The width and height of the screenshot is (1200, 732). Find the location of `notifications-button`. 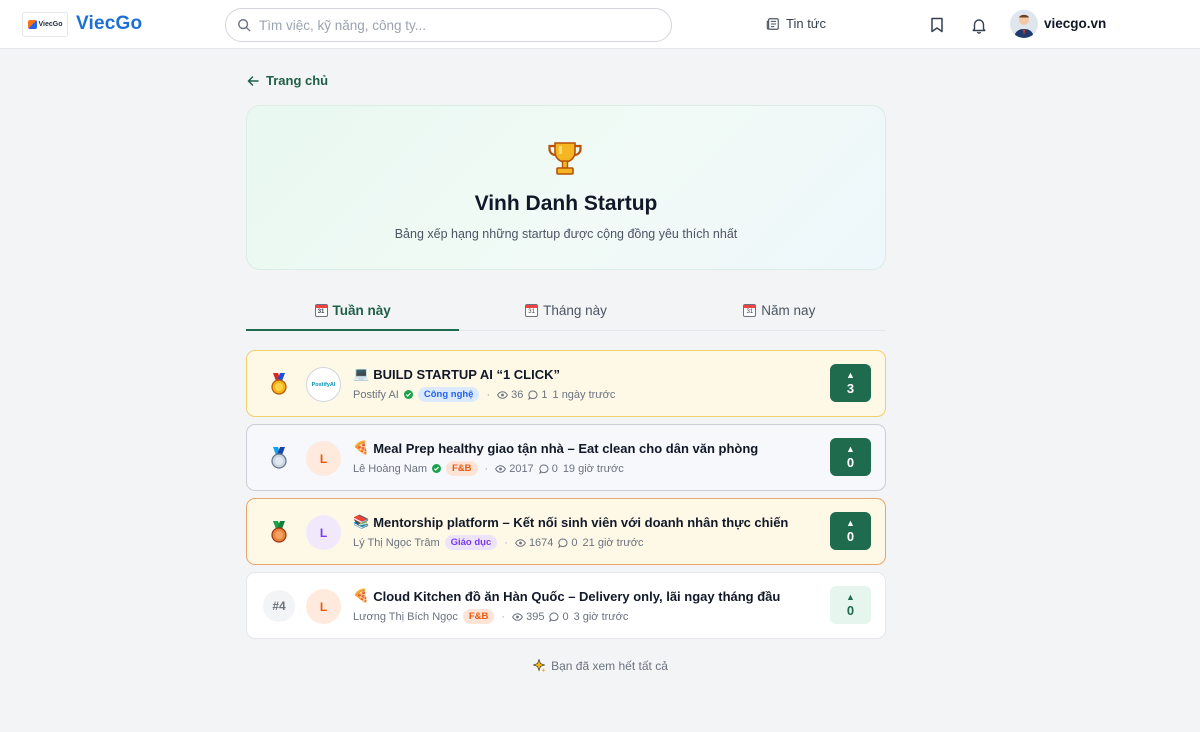

notifications-button is located at coordinates (979, 25).